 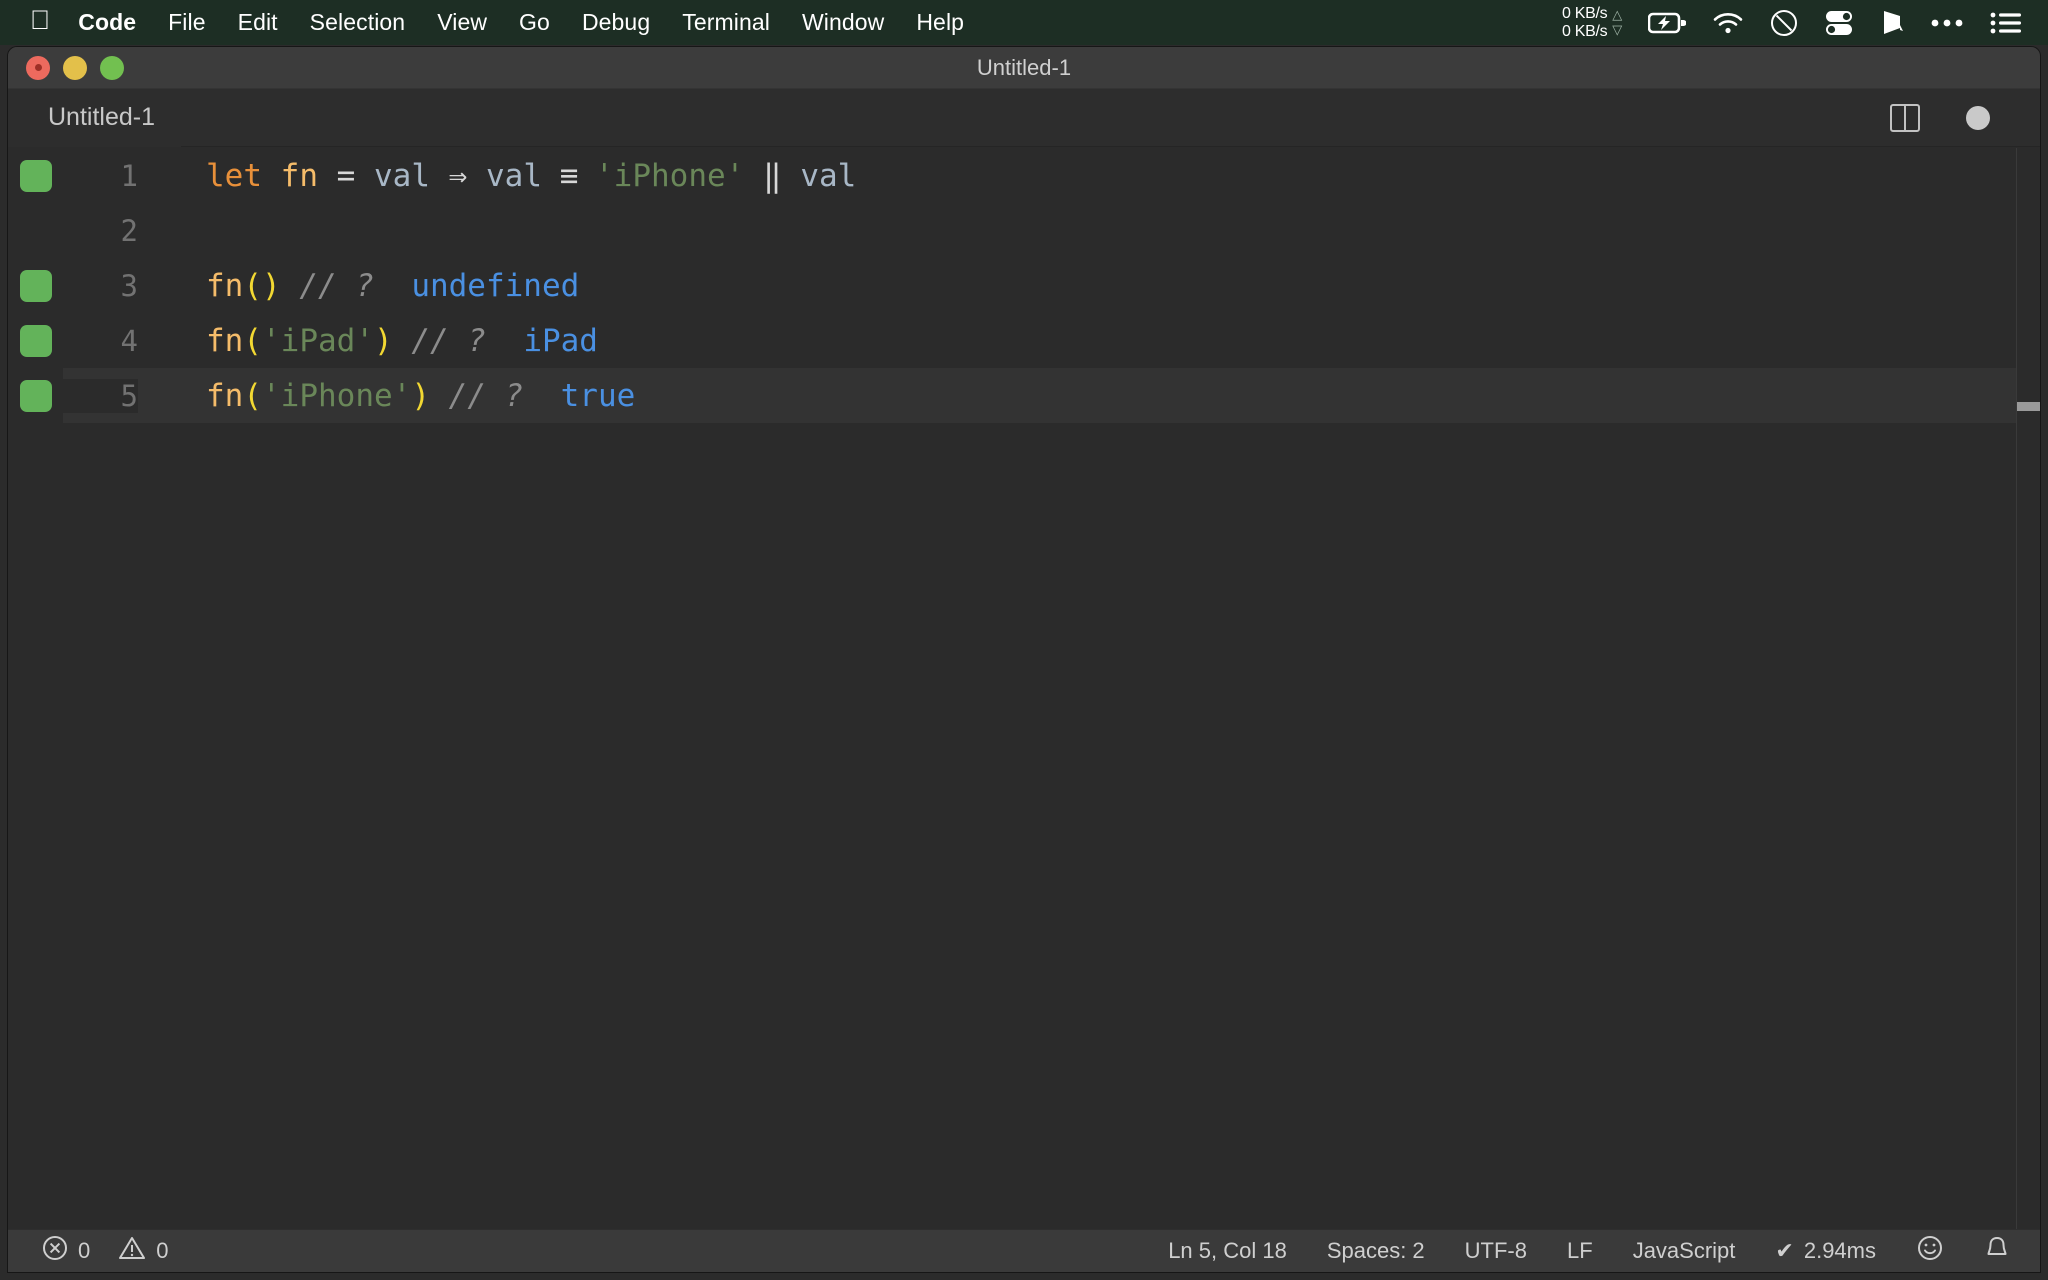 I want to click on tab-label: Untitled-1, so click(x=101, y=117).